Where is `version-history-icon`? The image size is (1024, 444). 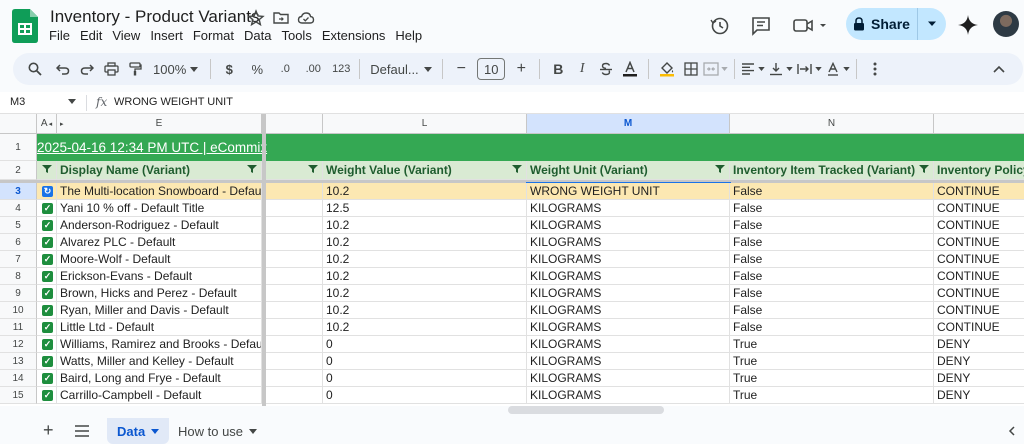 version-history-icon is located at coordinates (720, 25).